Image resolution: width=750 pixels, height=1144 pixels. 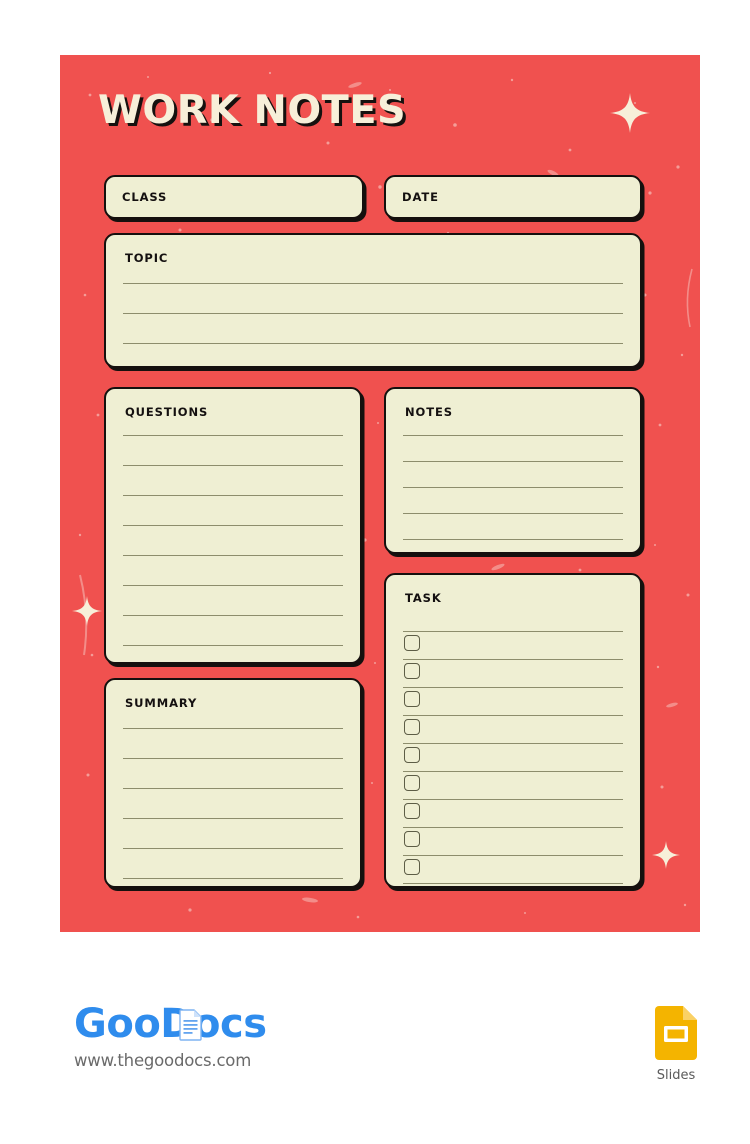 I want to click on notes-section: NOTES, so click(x=513, y=470).